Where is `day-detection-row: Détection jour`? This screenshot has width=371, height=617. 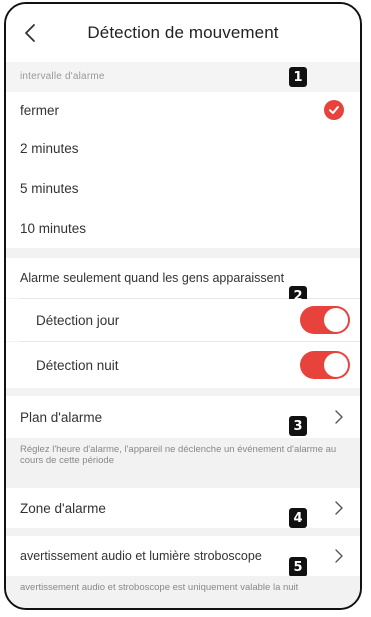 day-detection-row: Détection jour is located at coordinates (183, 320).